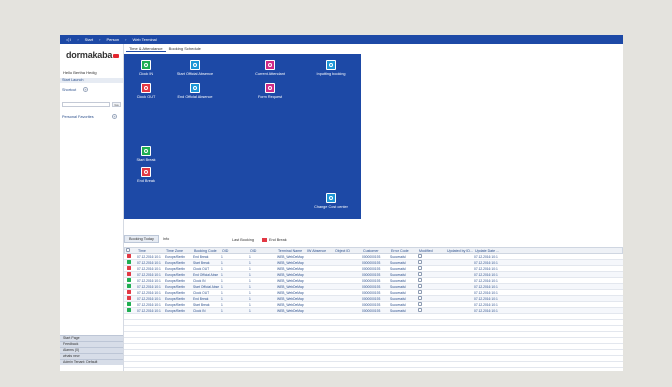 This screenshot has height=387, width=672. What do you see at coordinates (144, 39) in the screenshot?
I see `breadcrumb-web-terminal: Web Terminal` at bounding box center [144, 39].